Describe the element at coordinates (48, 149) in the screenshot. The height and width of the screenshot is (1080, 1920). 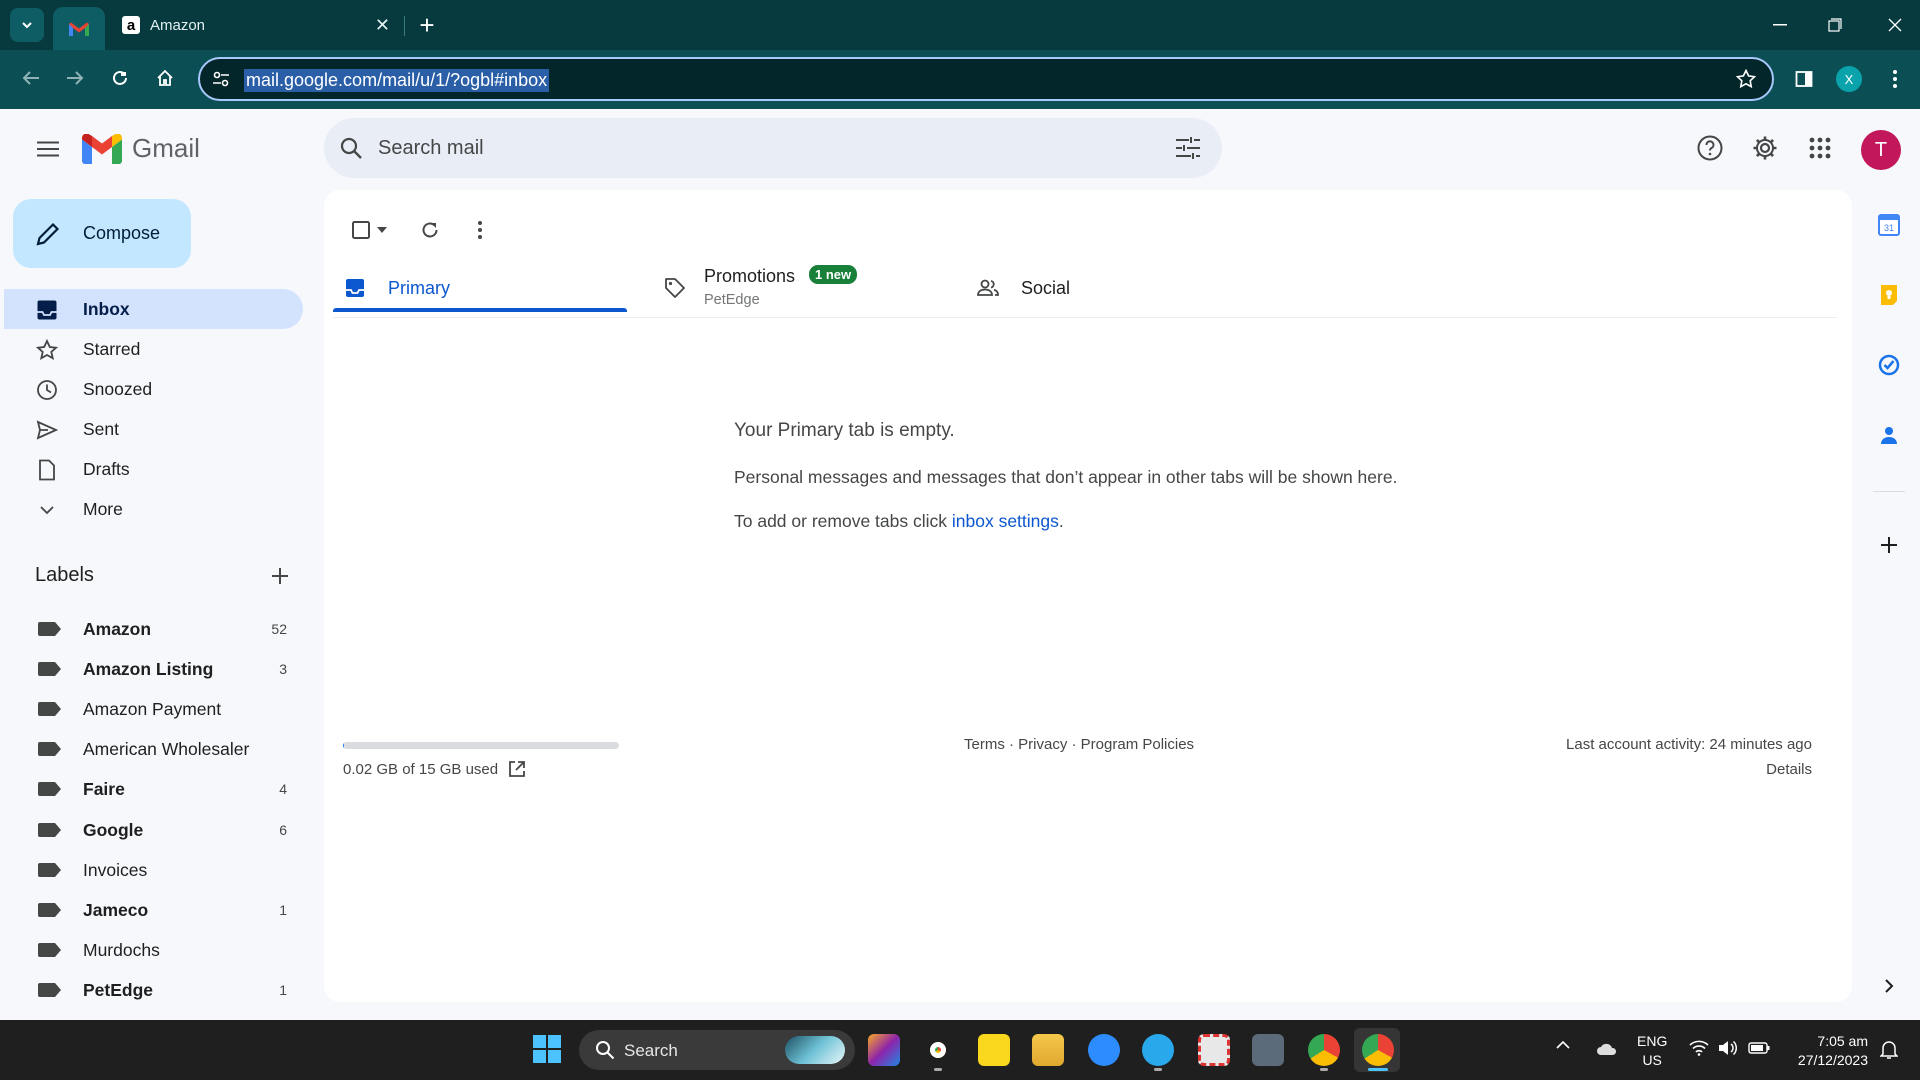
I see `main-menu-button` at that location.